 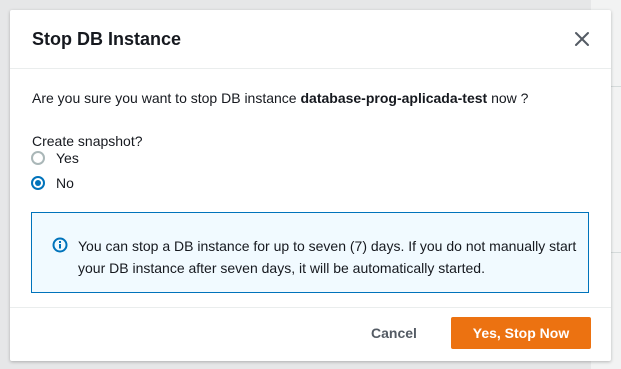 What do you see at coordinates (394, 333) in the screenshot?
I see `cancel-button: Cancel` at bounding box center [394, 333].